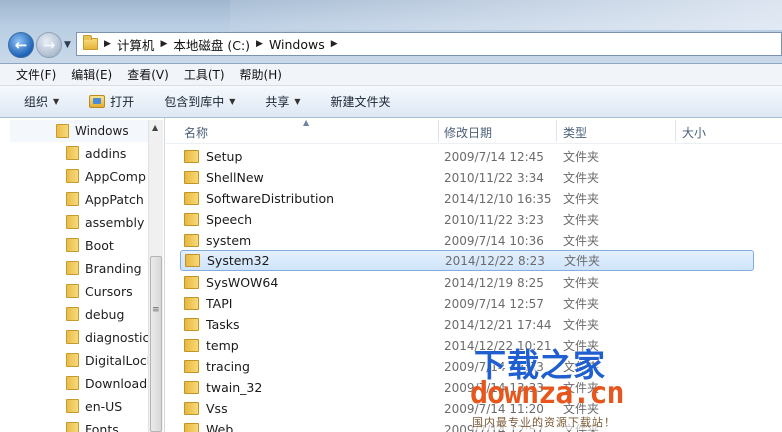  What do you see at coordinates (156, 310) in the screenshot?
I see `grip-icon: ≡` at bounding box center [156, 310].